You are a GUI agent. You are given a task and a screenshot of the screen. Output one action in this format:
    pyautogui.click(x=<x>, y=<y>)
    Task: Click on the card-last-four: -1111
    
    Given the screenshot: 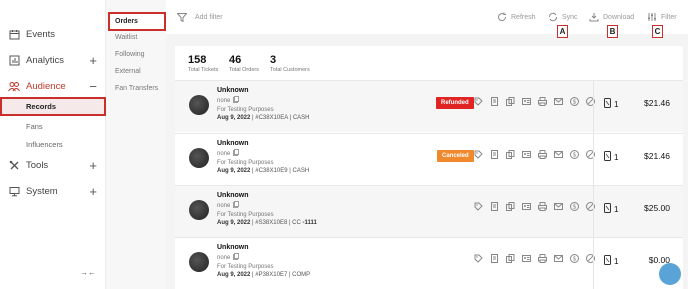 What is the action you would take?
    pyautogui.click(x=309, y=223)
    